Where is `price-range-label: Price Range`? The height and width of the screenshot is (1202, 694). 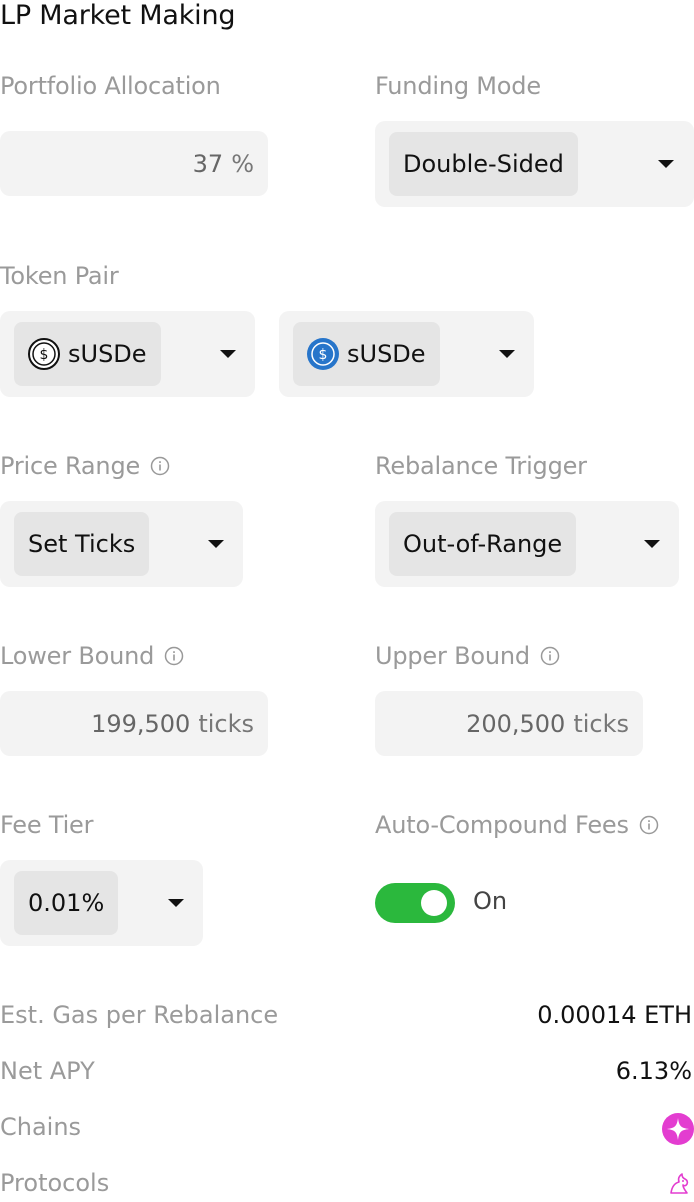 price-range-label: Price Range is located at coordinates (85, 466).